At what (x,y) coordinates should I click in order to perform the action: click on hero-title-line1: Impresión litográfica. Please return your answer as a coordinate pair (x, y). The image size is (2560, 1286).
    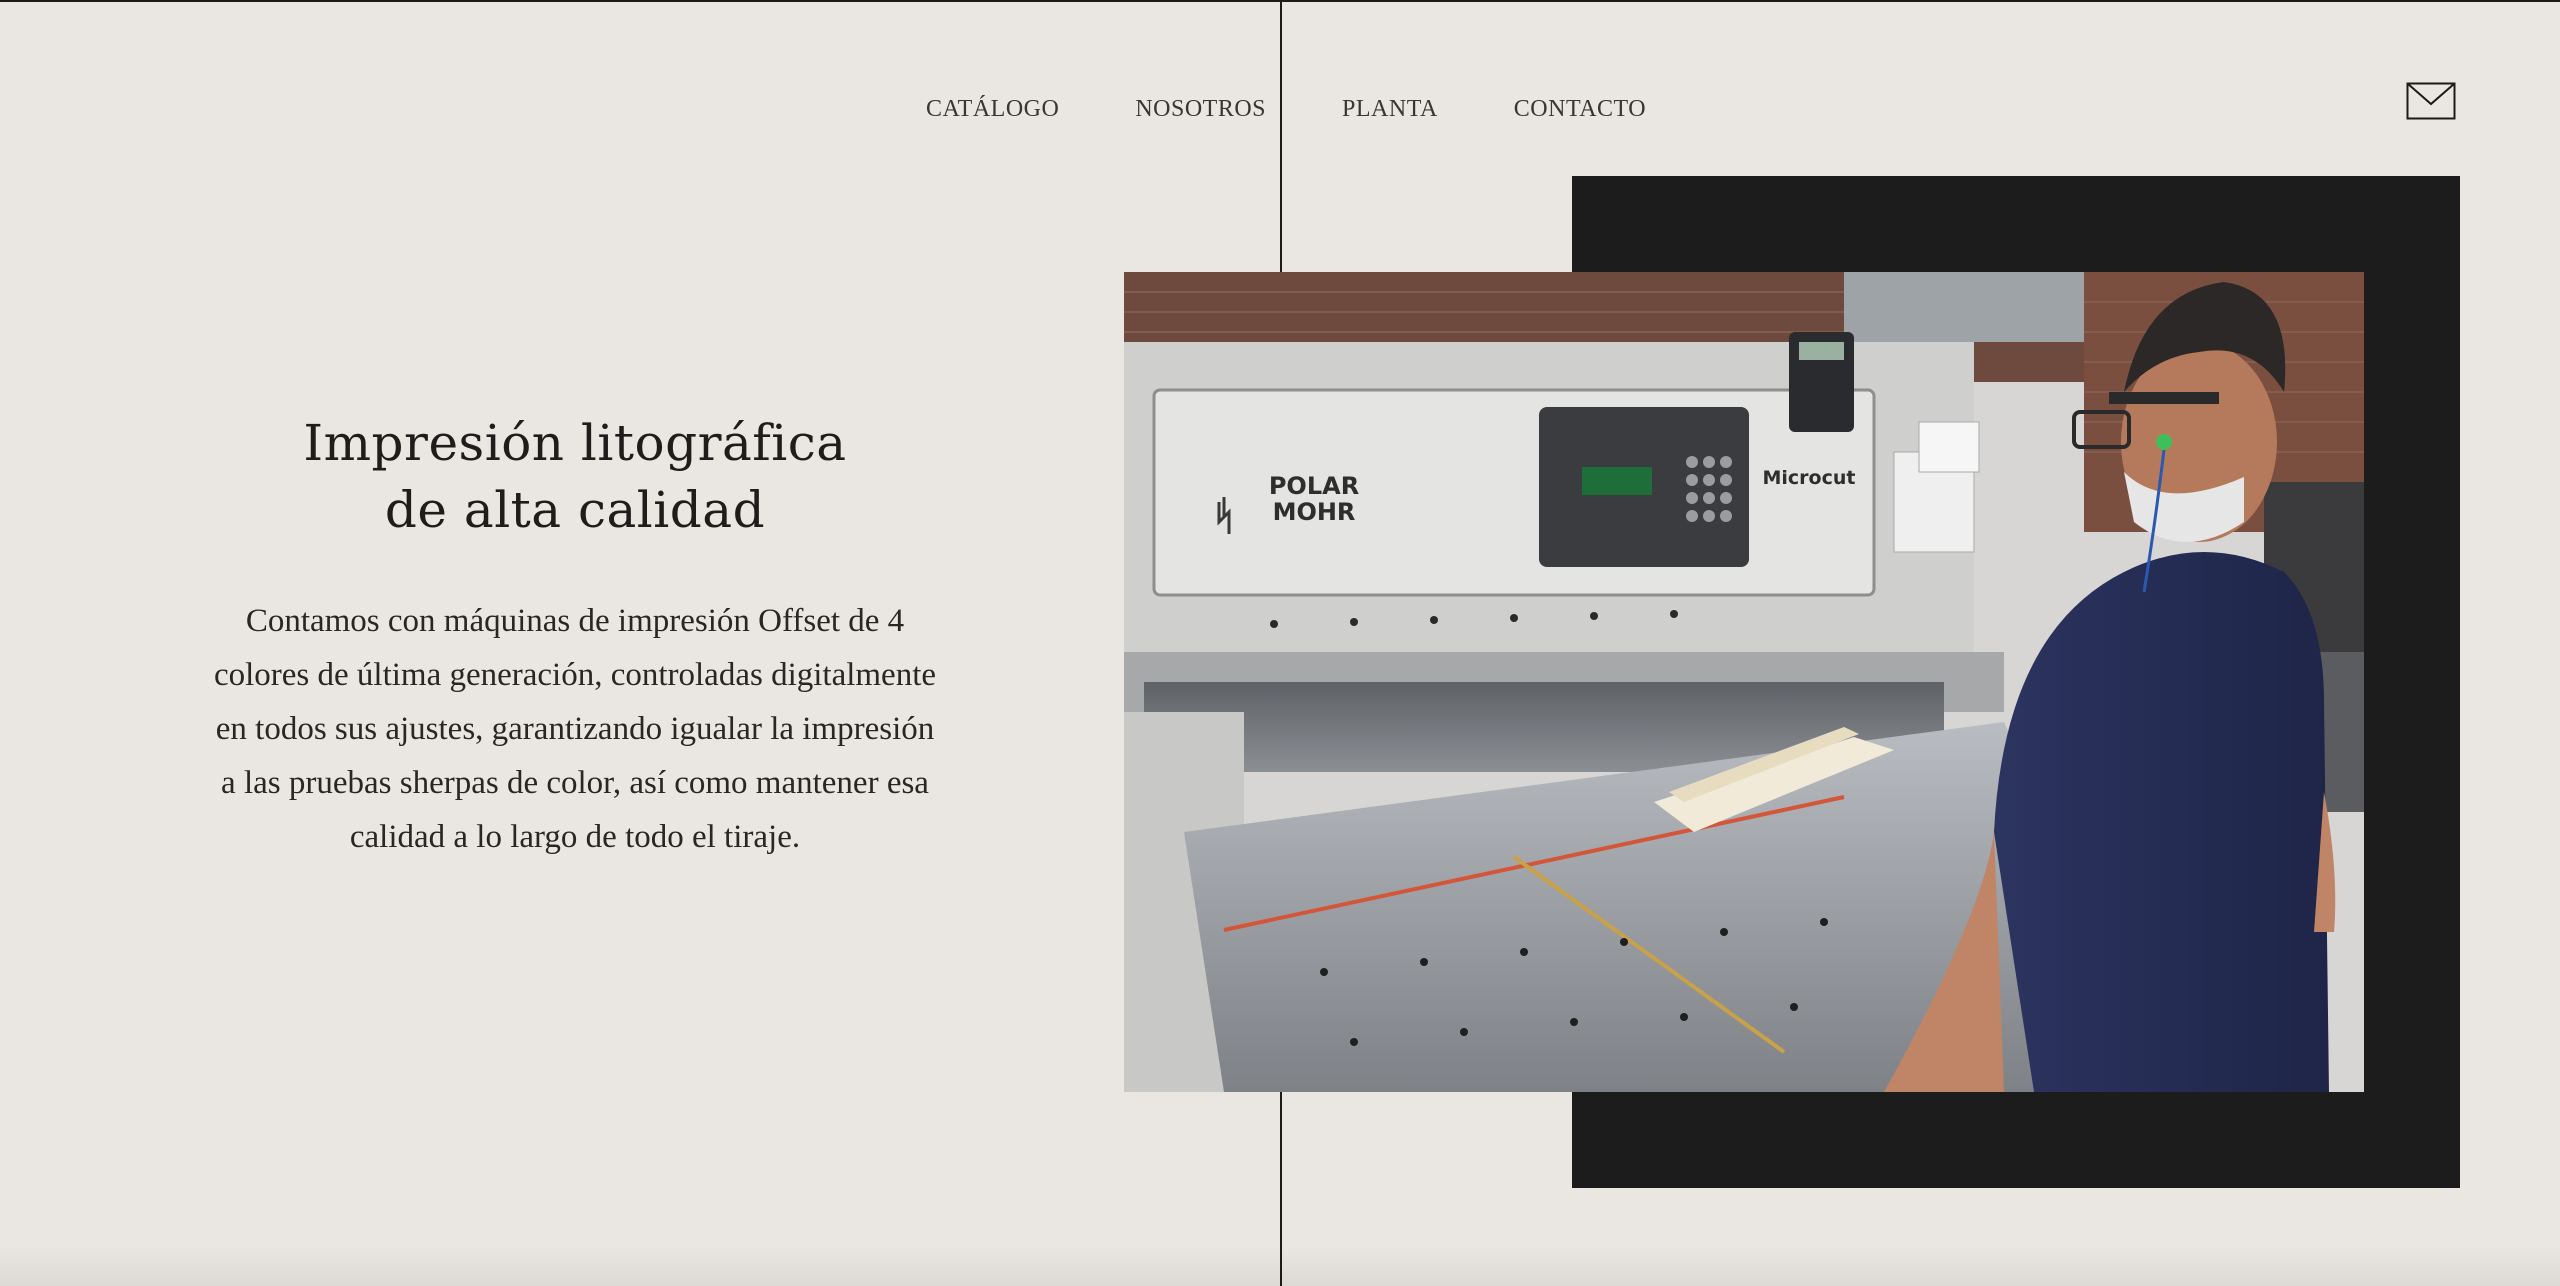
    Looking at the image, I should click on (575, 443).